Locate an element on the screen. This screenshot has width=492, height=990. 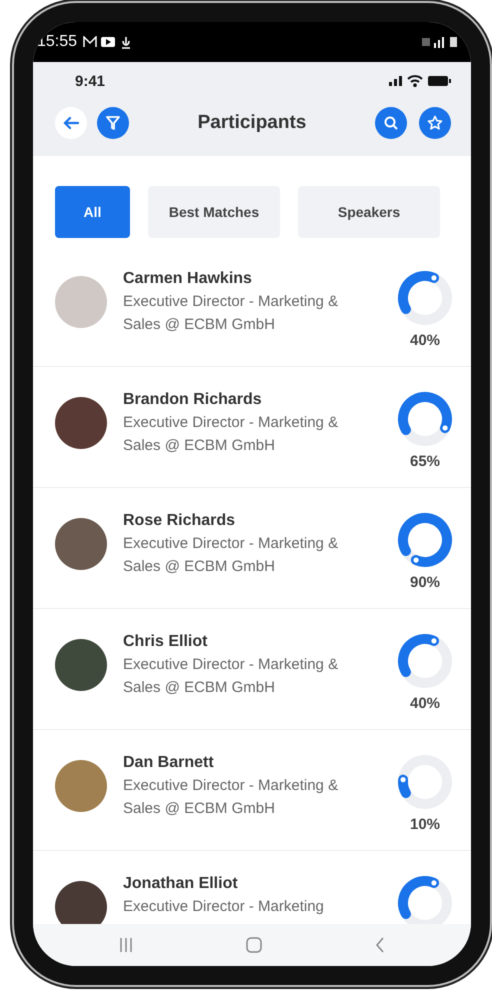
back-arrow-icon is located at coordinates (71, 123).